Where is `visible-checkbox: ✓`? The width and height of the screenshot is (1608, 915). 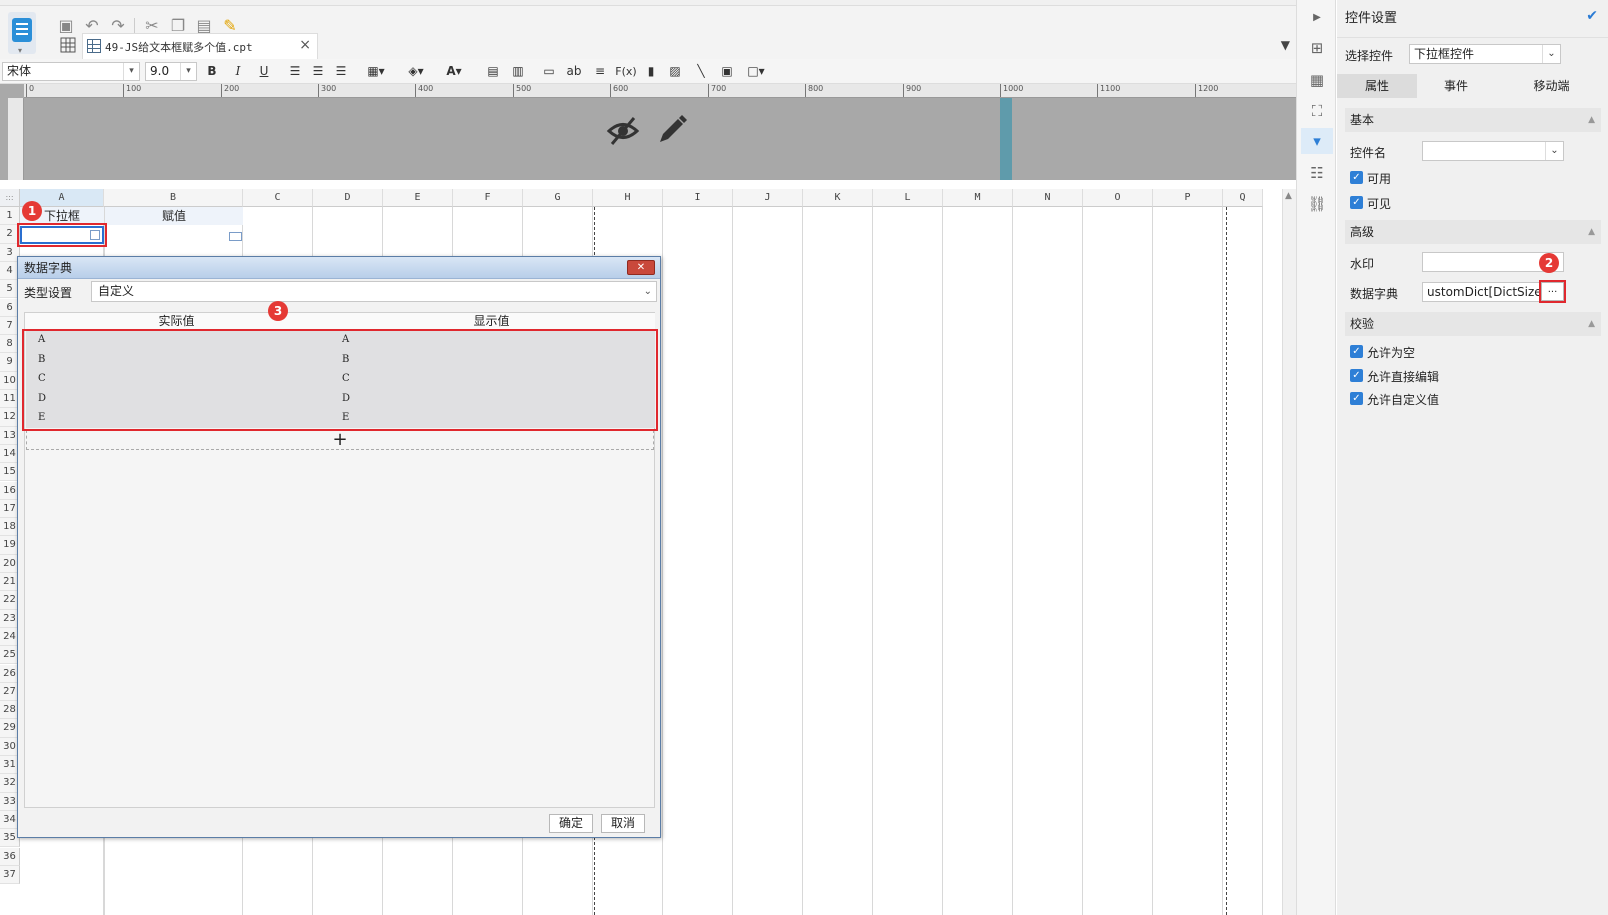
visible-checkbox: ✓ is located at coordinates (1356, 202).